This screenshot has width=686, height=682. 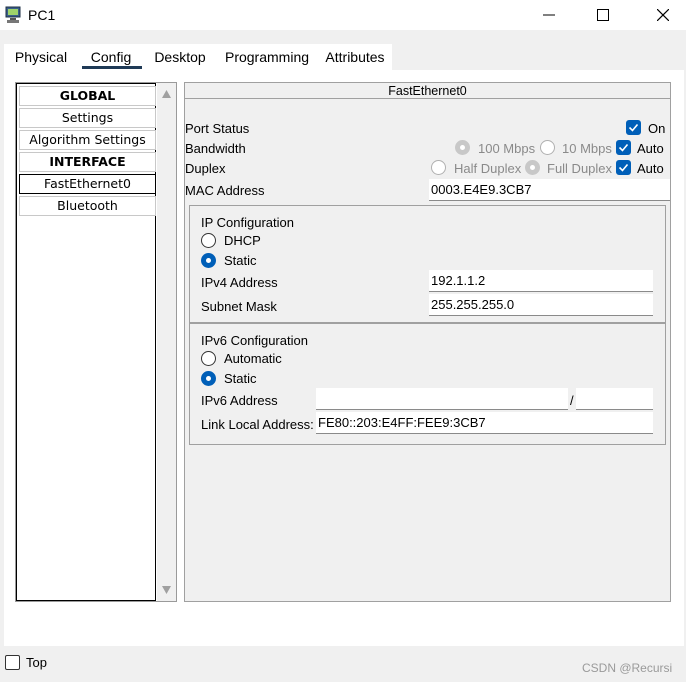 I want to click on bandwidth-100-label: 100 Mbps, so click(x=507, y=148).